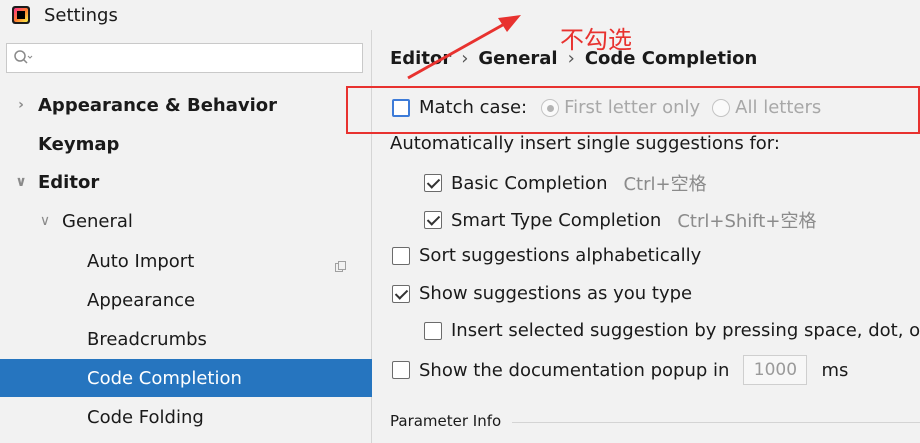  Describe the element at coordinates (596, 40) in the screenshot. I see `annotation-label: 不勾选` at that location.